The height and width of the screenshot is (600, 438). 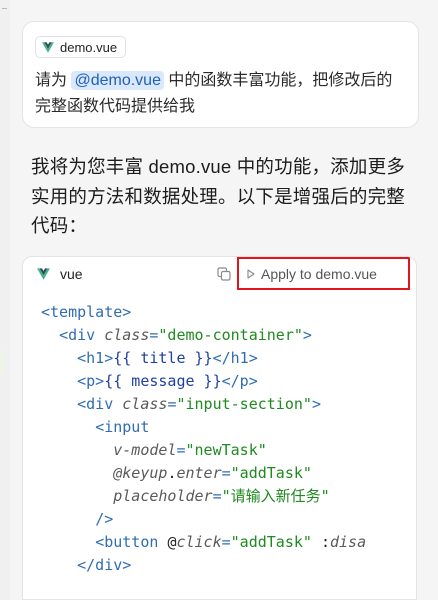 What do you see at coordinates (275, 496) in the screenshot?
I see `code-token: "请输入新任务"` at bounding box center [275, 496].